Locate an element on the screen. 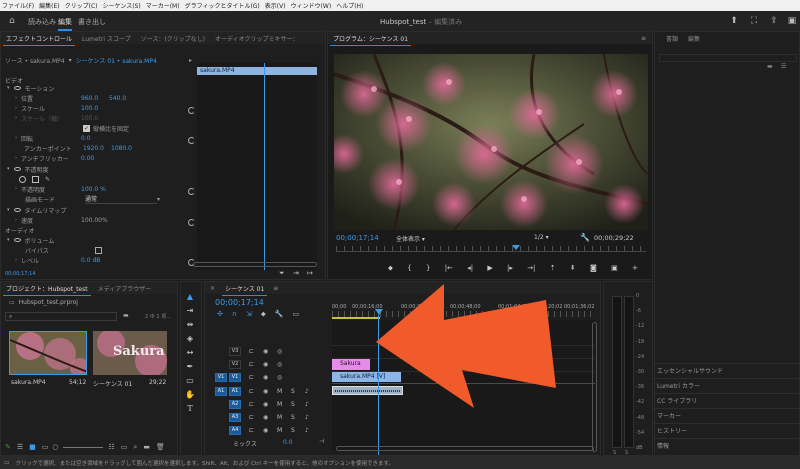  right-panel-search is located at coordinates (728, 58).